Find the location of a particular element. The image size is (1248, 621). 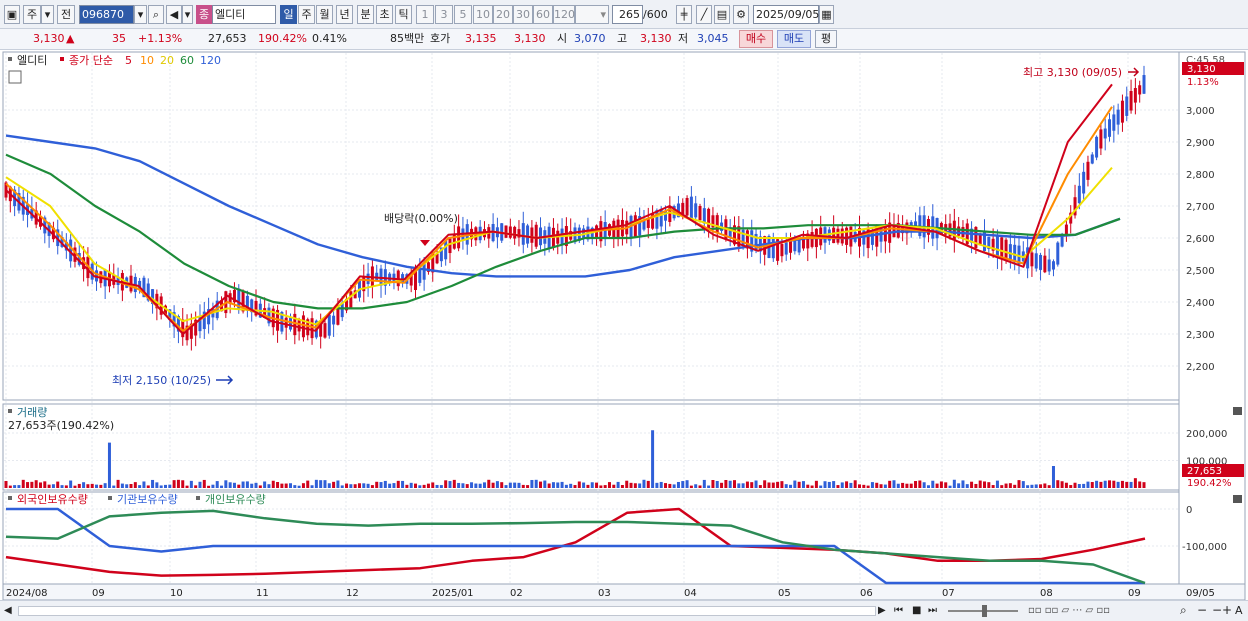

x-axis-frame is located at coordinates (624, 592).